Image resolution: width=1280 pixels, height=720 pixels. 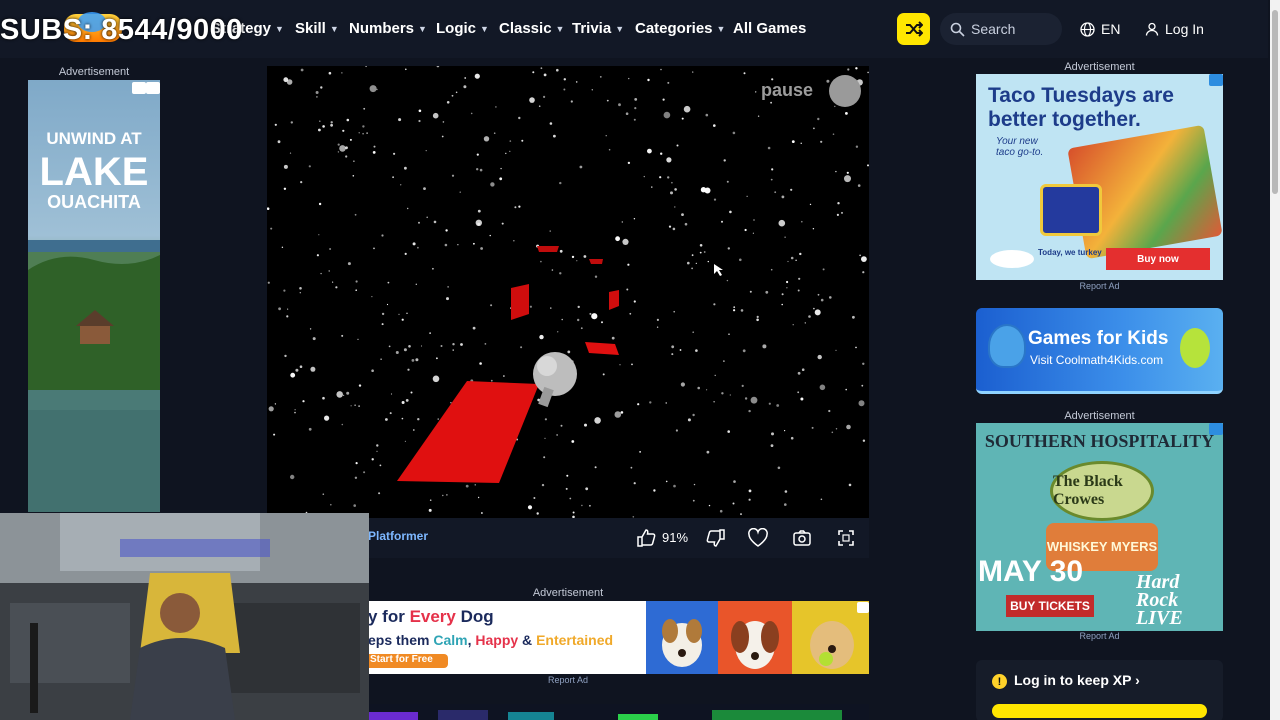 I want to click on pause-label: pause, so click(x=787, y=90).